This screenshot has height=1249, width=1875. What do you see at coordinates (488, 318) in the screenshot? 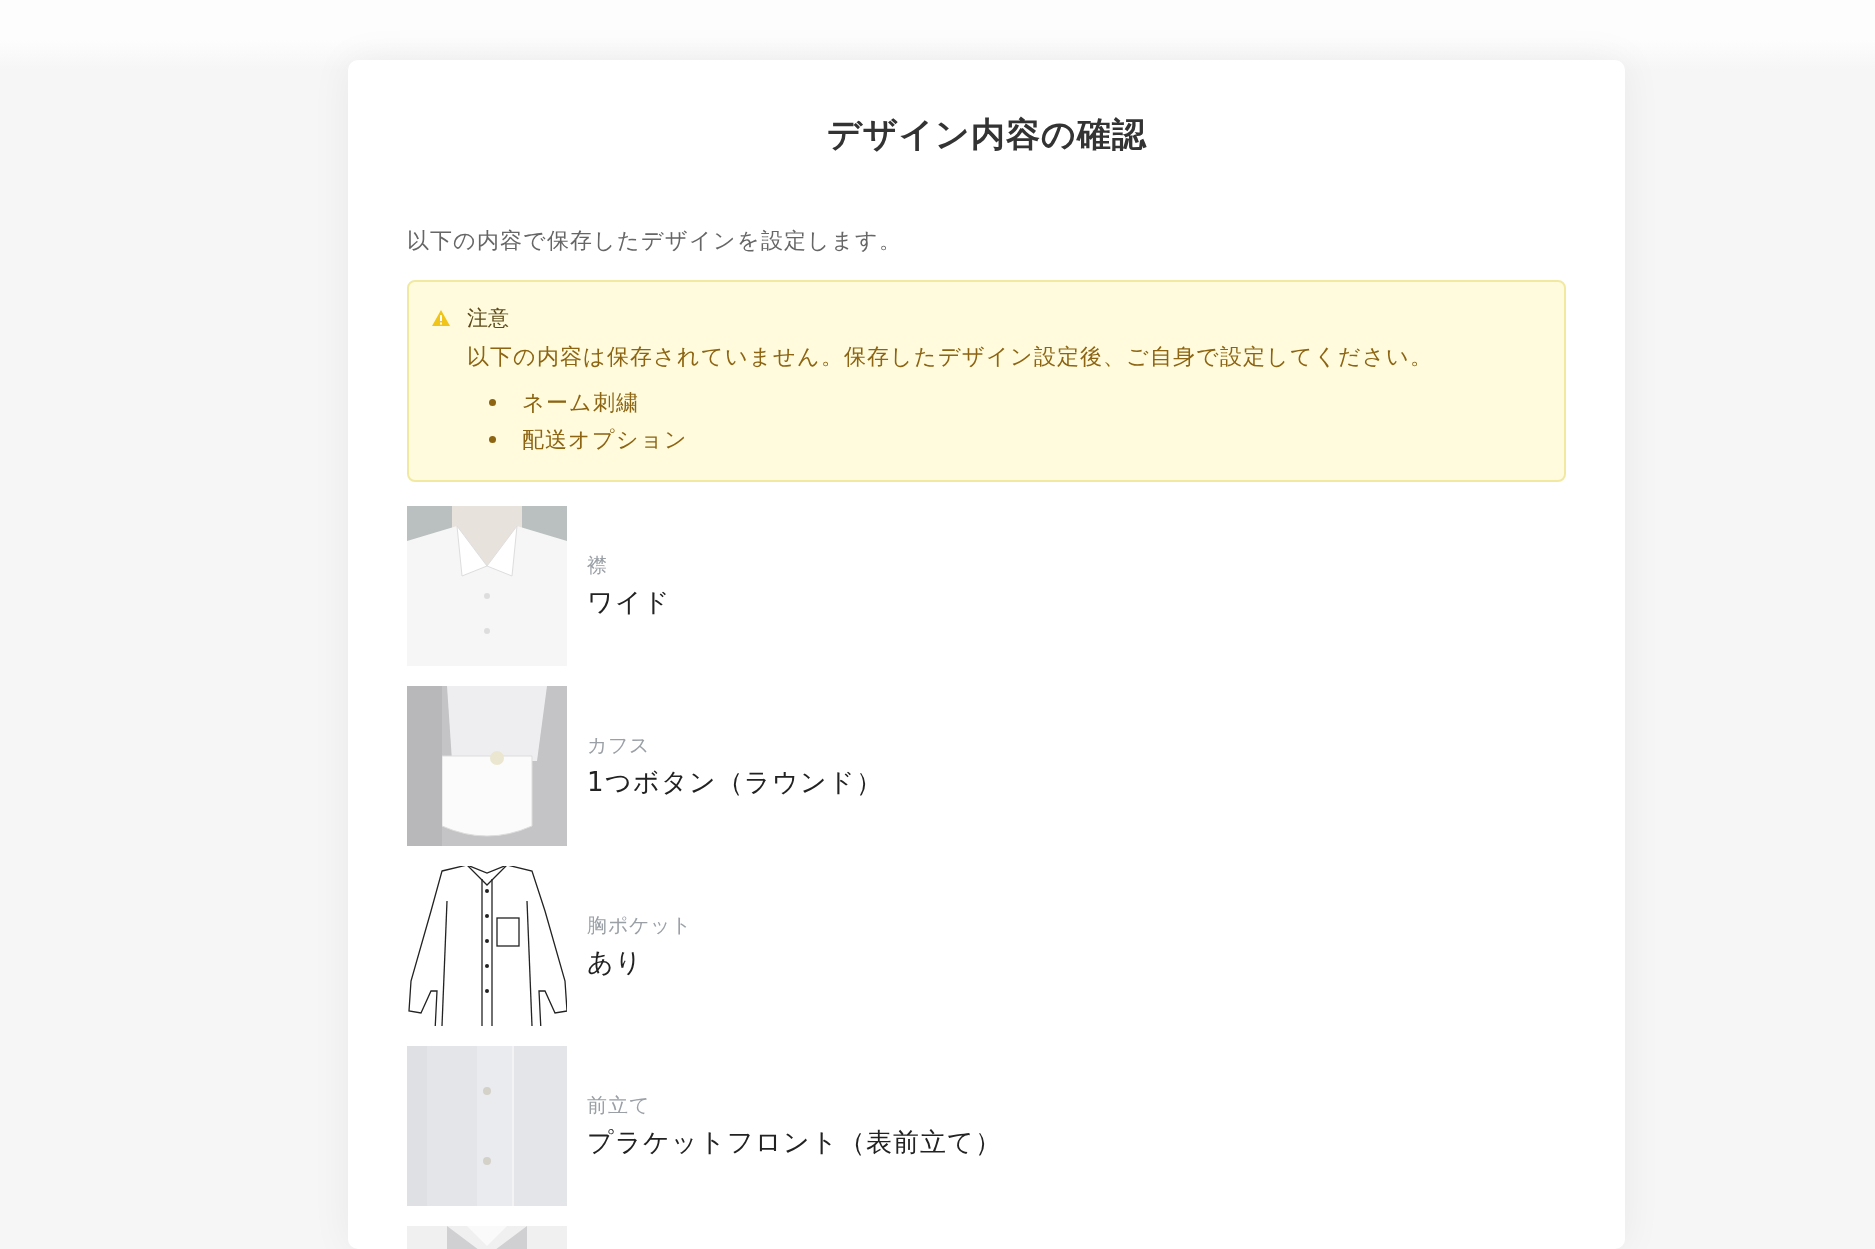
I see `notice-heading: 注意` at bounding box center [488, 318].